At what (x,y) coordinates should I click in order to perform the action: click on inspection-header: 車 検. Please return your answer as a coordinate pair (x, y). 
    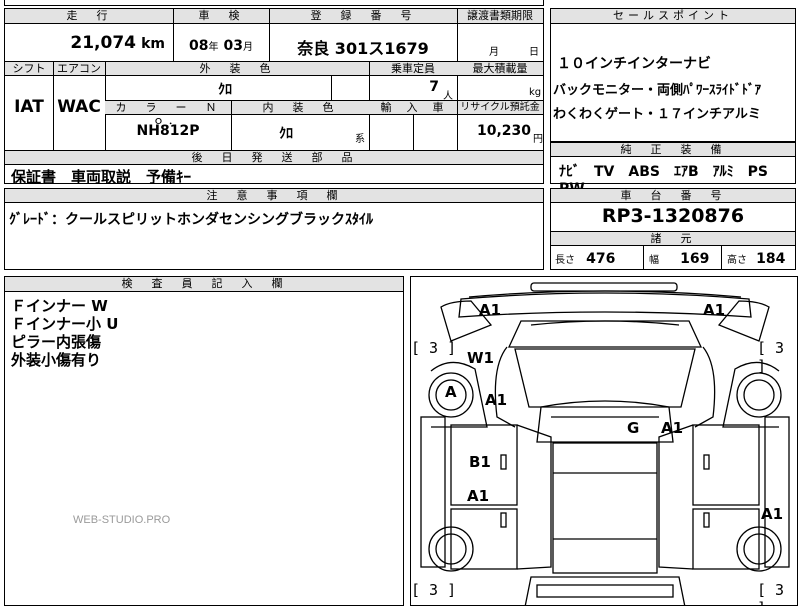
    Looking at the image, I should click on (221, 16).